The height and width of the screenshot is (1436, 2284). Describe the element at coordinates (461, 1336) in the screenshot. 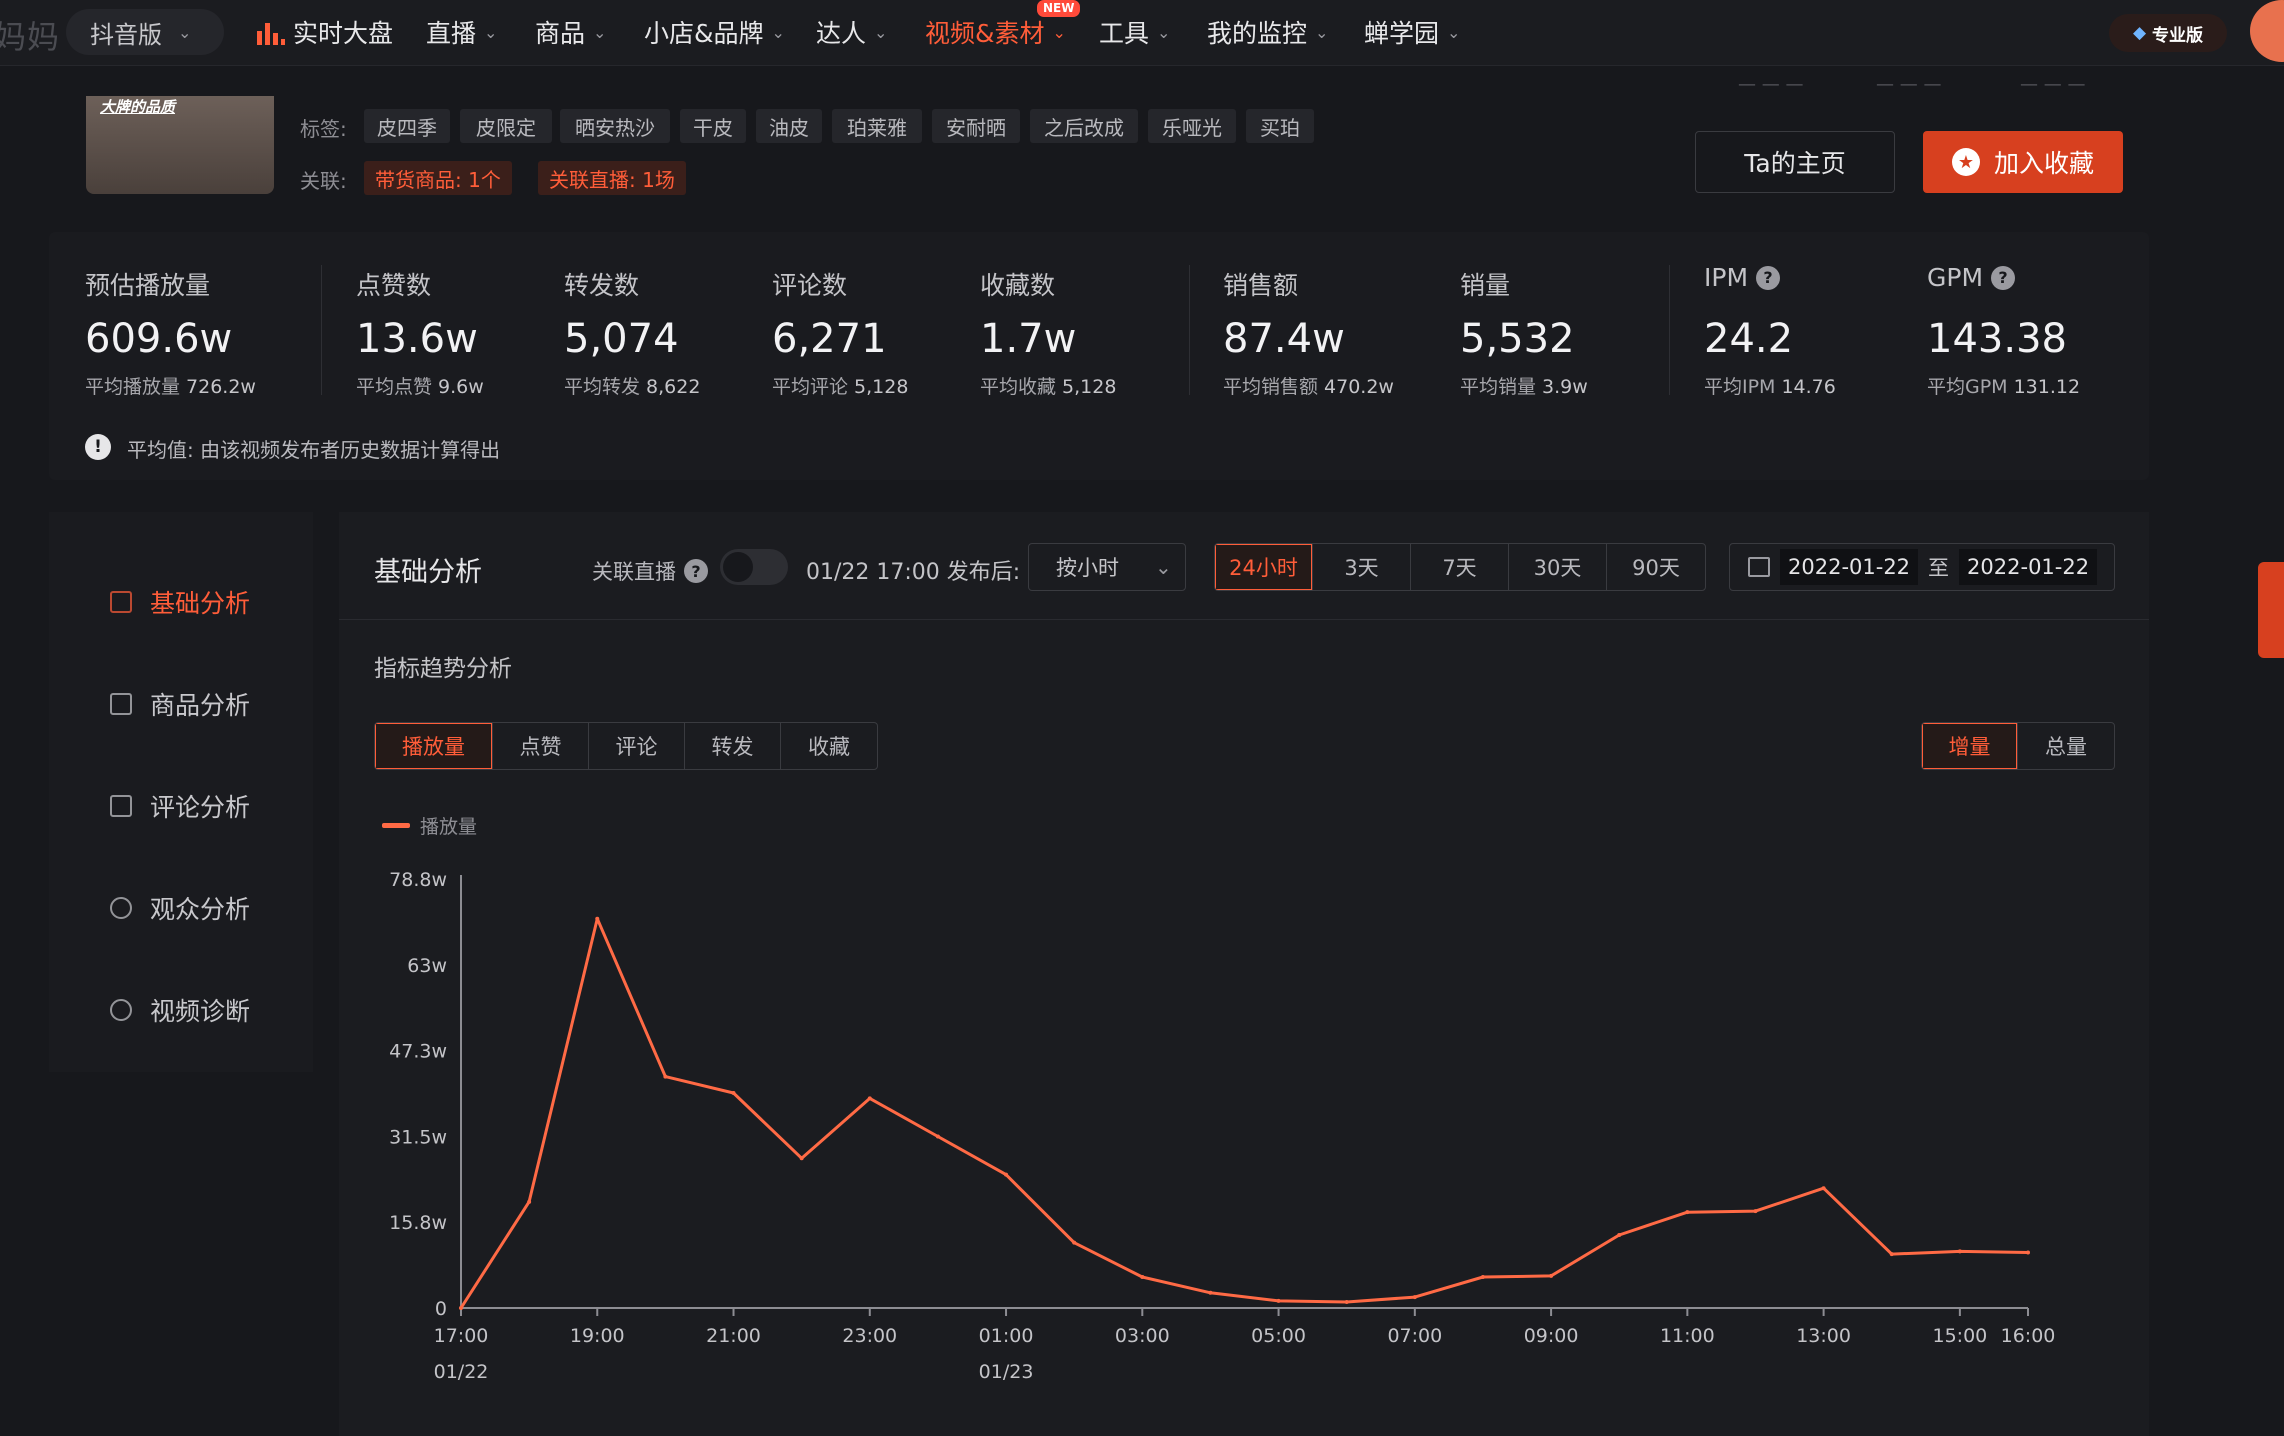

I see `x-tick-label: 17:00` at that location.